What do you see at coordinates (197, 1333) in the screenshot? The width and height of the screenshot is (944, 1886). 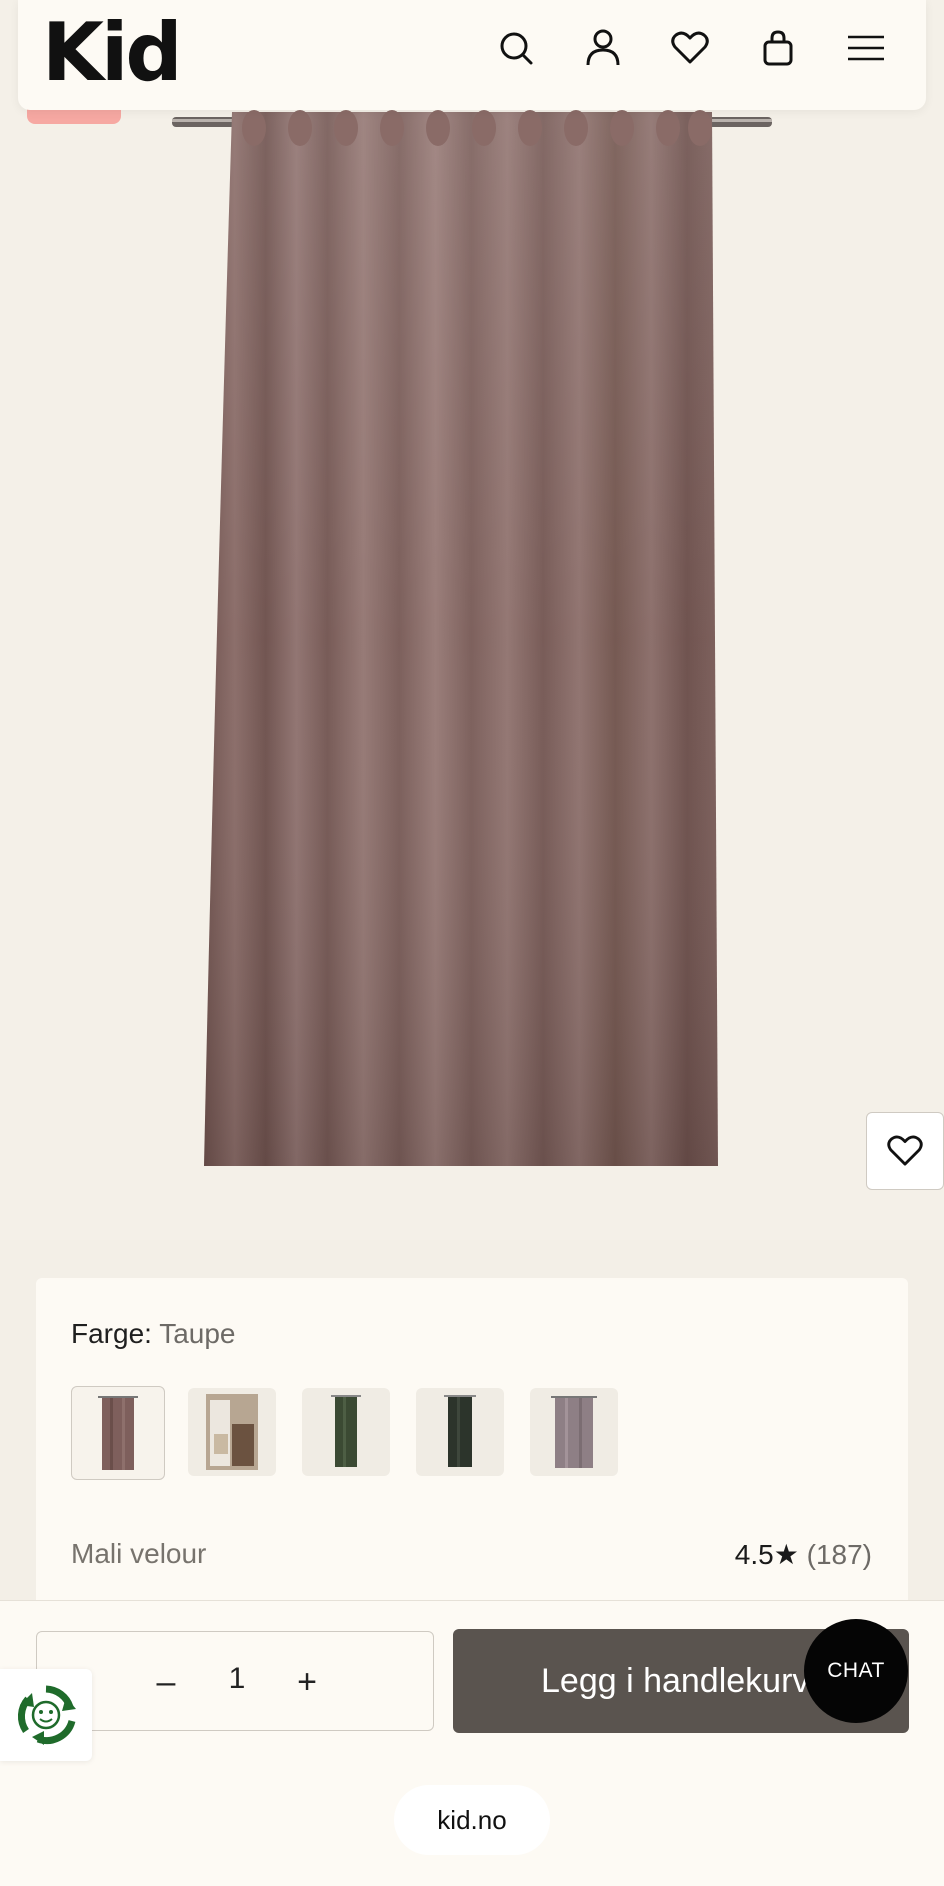 I see `color-value: Taupe` at bounding box center [197, 1333].